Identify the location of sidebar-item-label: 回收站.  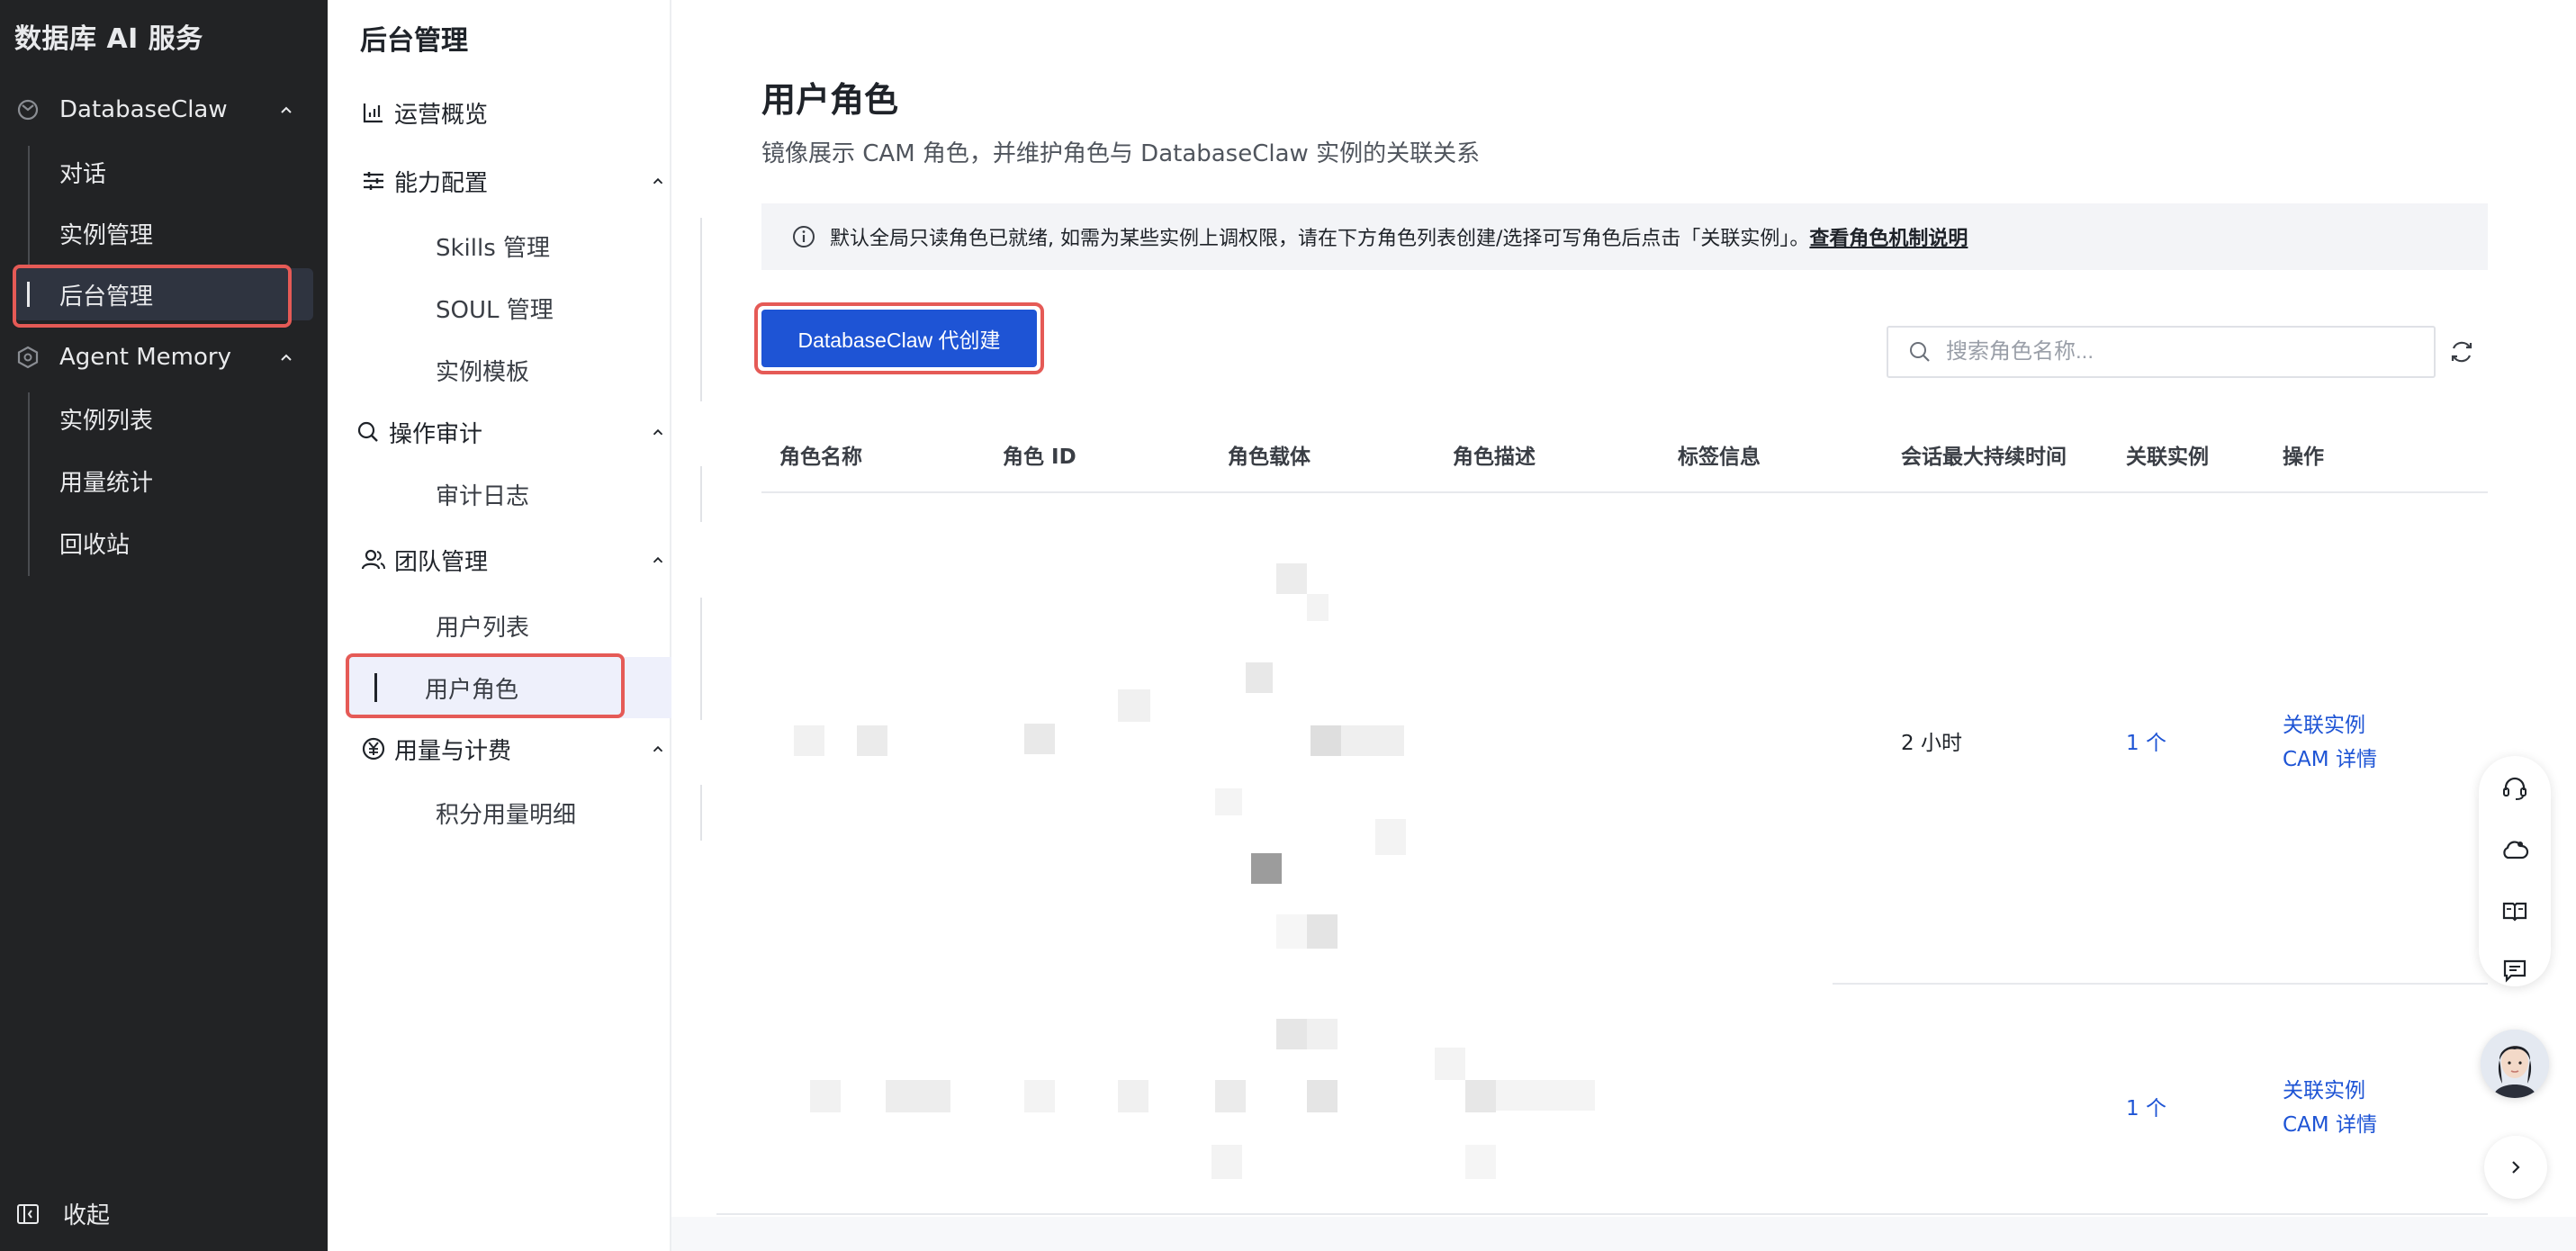
(95, 545).